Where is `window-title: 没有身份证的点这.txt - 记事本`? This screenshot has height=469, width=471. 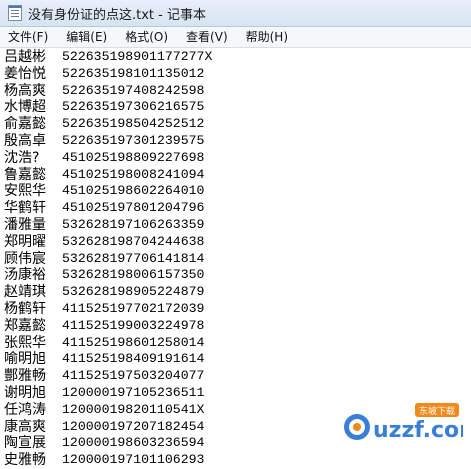 window-title: 没有身份证的点这.txt - 记事本 is located at coordinates (117, 15).